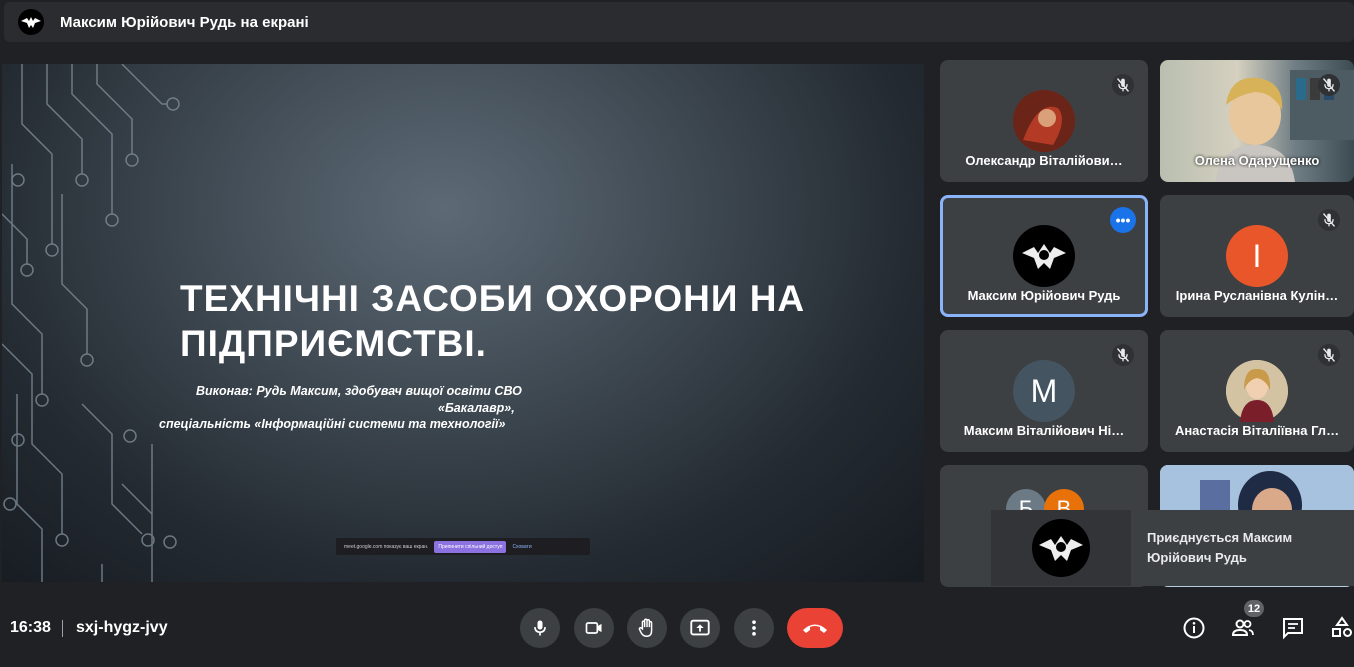 The height and width of the screenshot is (667, 1354). I want to click on participant-tile: Олена Одарущенко, so click(1257, 121).